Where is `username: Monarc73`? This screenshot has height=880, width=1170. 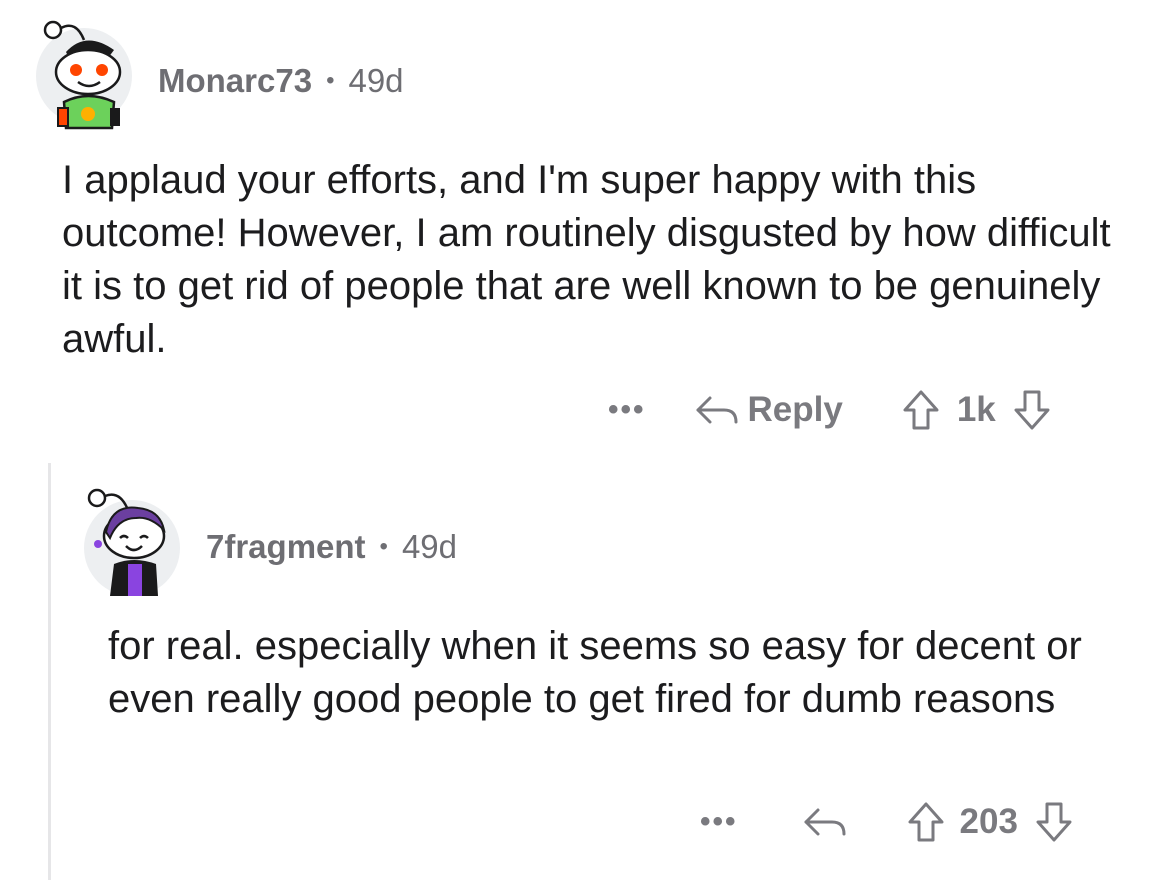
username: Monarc73 is located at coordinates (235, 81).